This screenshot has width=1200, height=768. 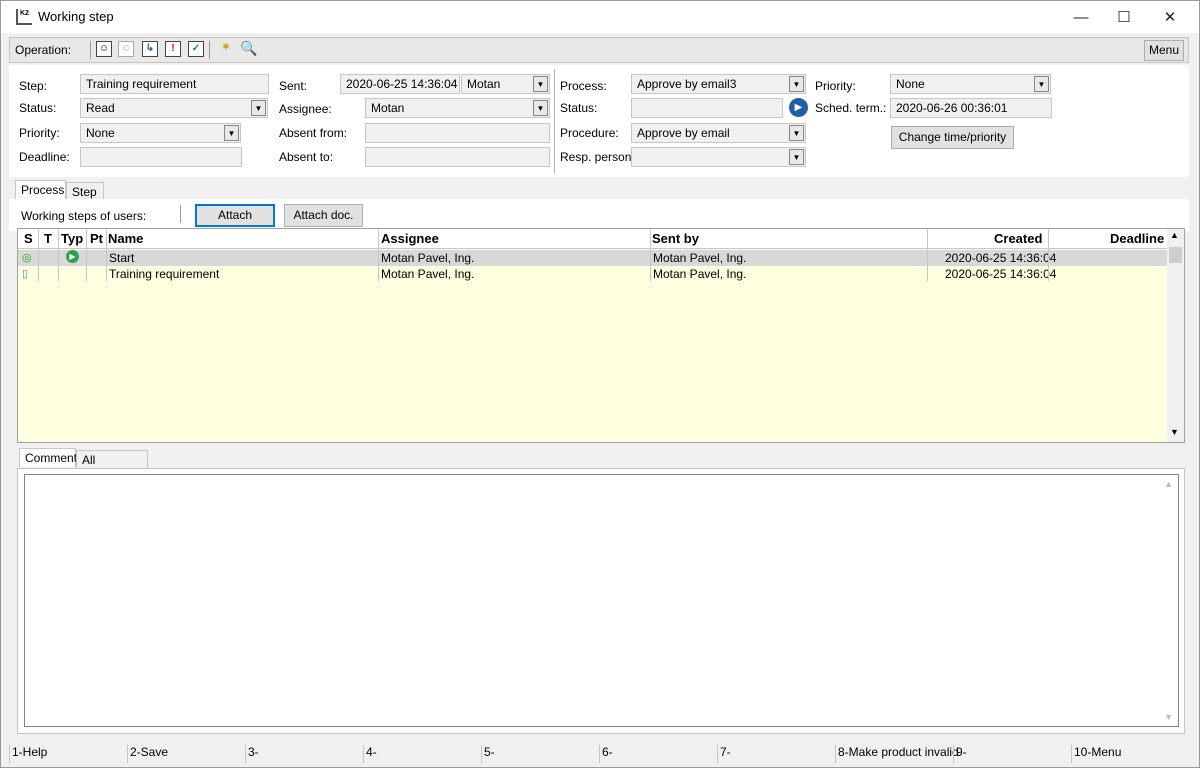 I want to click on menu-button: Menu, so click(x=1164, y=50).